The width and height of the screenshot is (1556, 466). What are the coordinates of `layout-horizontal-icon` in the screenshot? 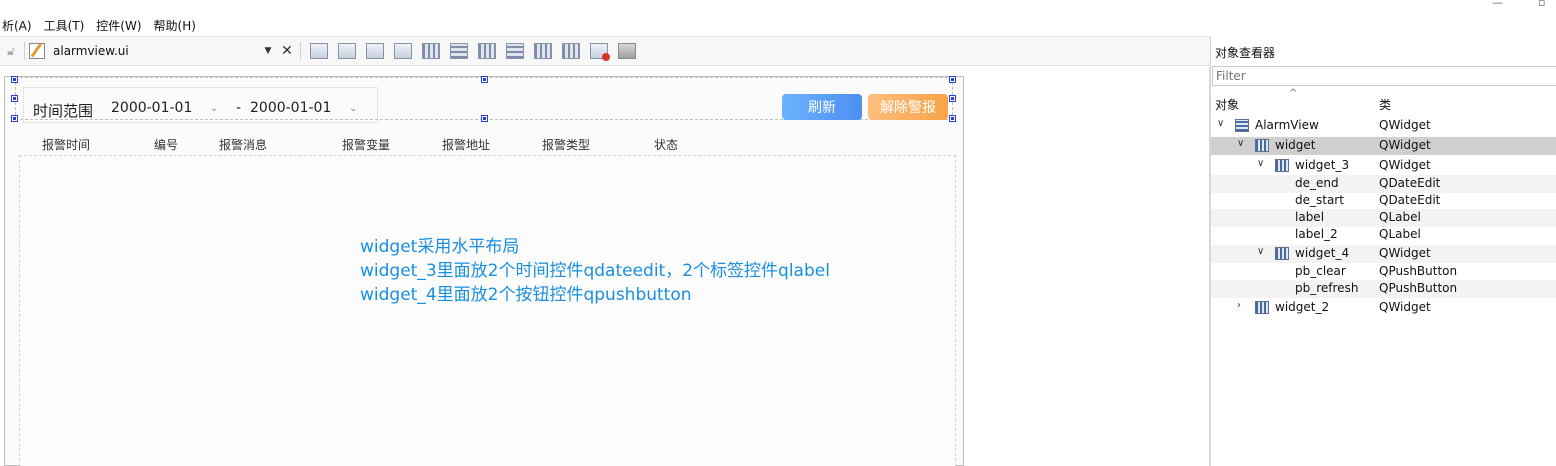 It's located at (431, 51).